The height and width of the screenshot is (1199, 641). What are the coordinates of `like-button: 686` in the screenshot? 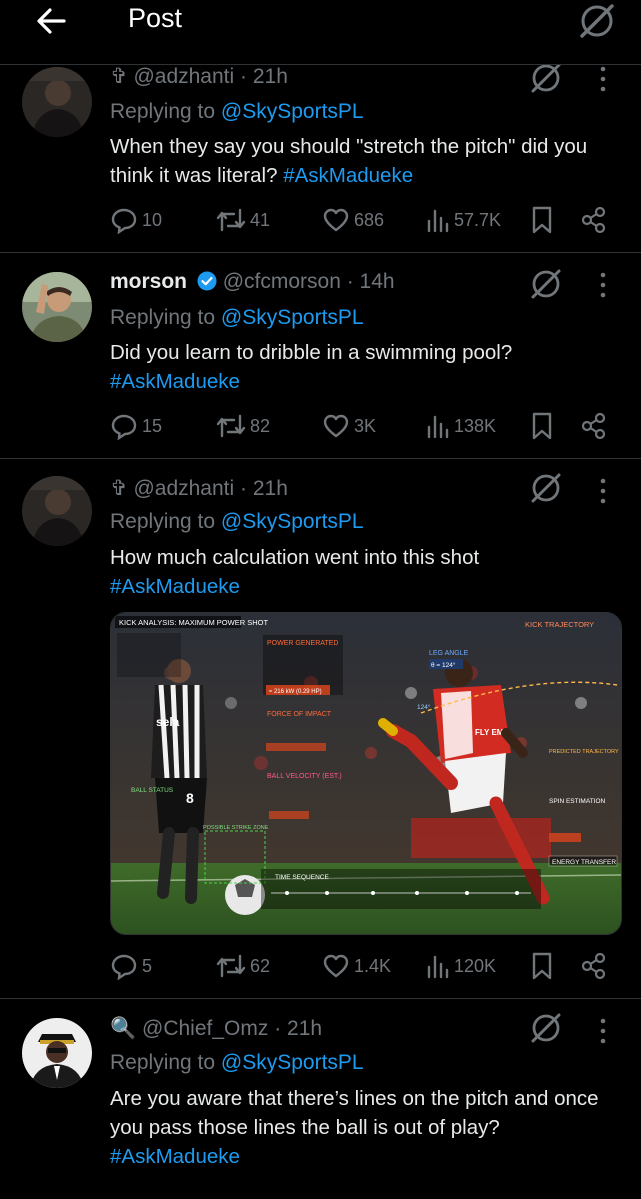 It's located at (353, 220).